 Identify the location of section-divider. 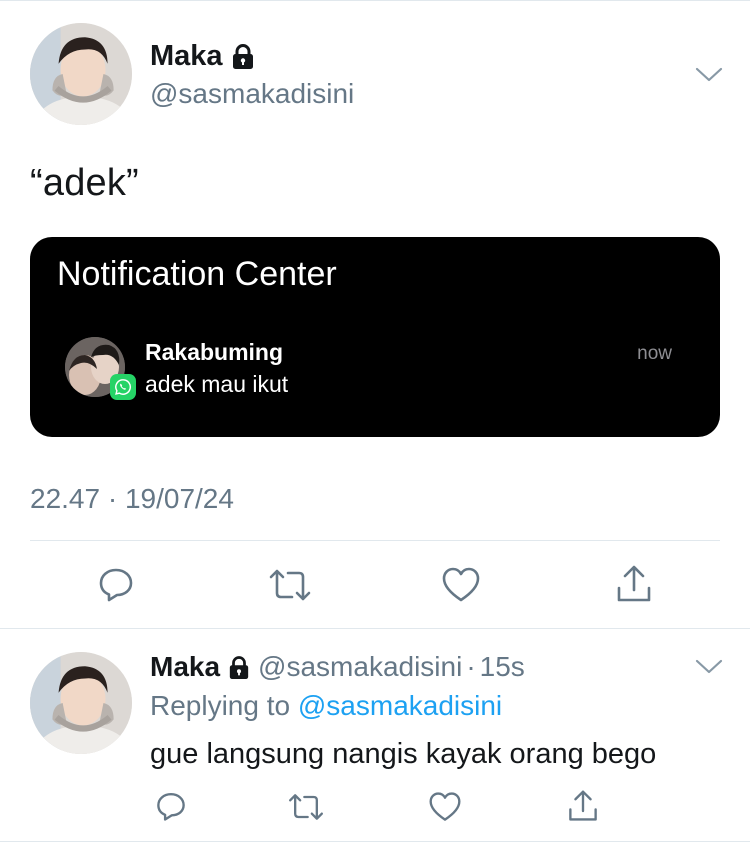
(375, 628).